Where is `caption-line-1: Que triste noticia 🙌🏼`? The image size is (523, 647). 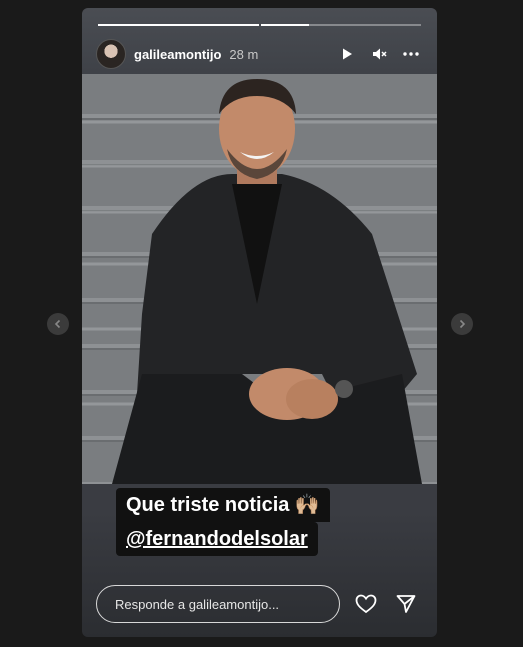
caption-line-1: Que triste noticia 🙌🏼 is located at coordinates (223, 505).